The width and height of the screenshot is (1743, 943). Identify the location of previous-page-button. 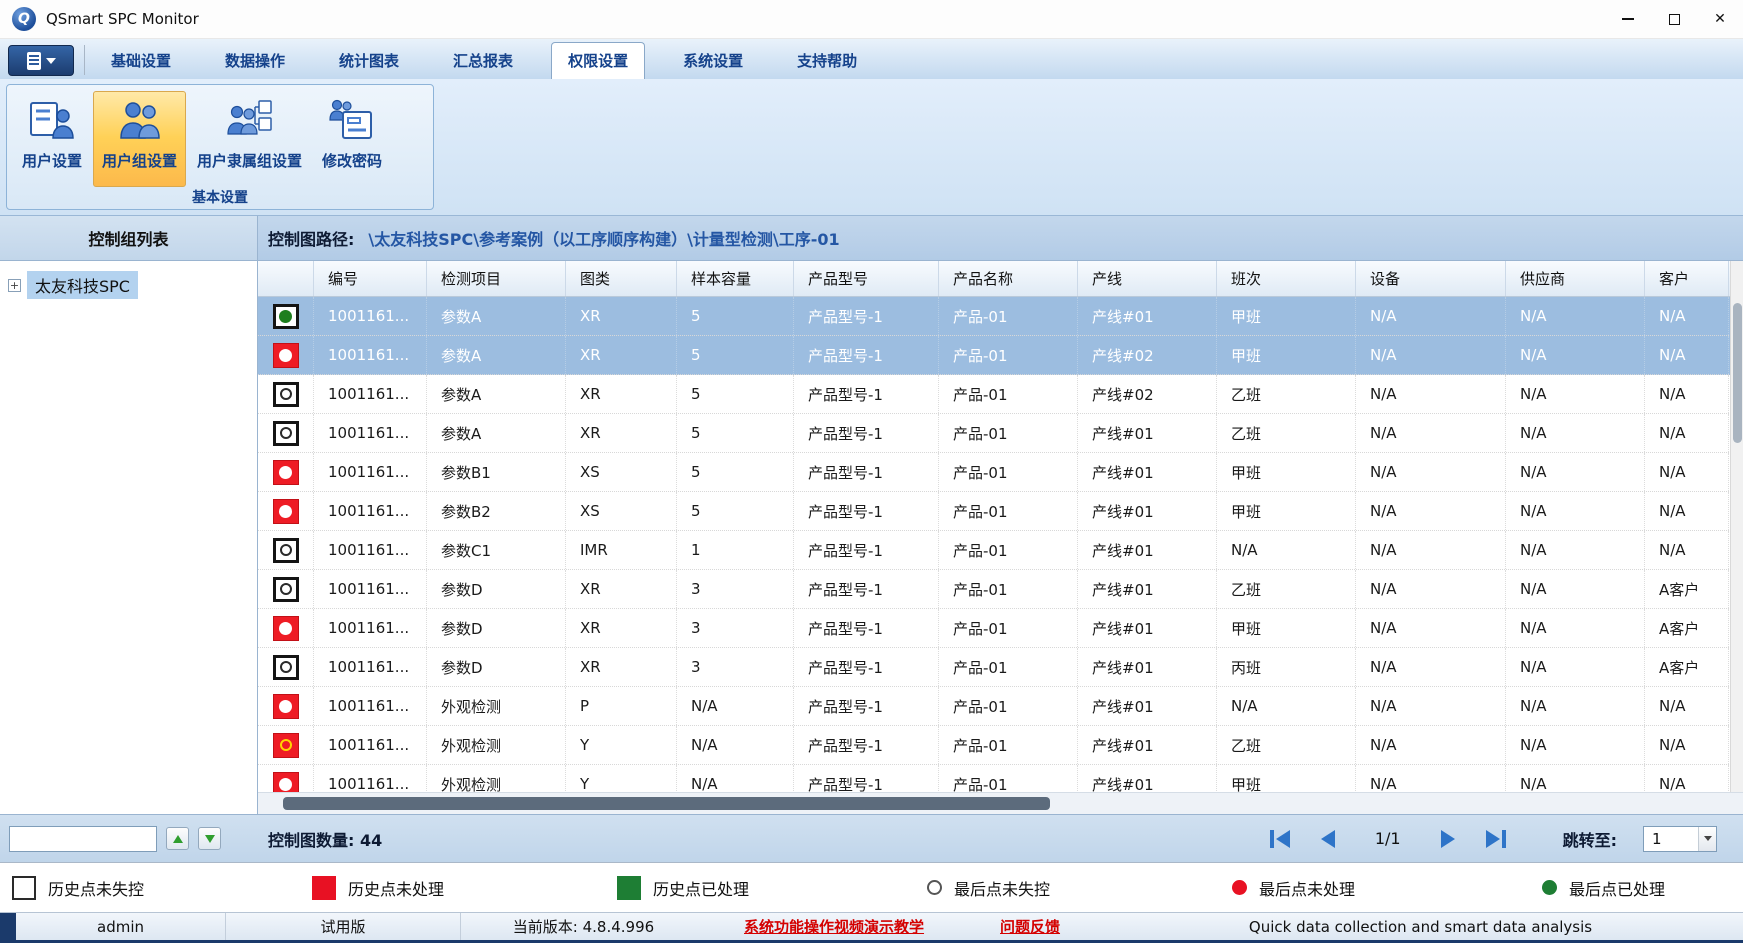
(1328, 839).